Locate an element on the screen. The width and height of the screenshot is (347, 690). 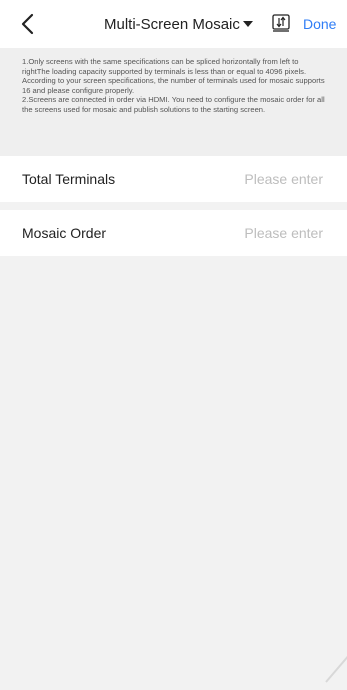
page-title: Multi-Screen Mosaic is located at coordinates (172, 24).